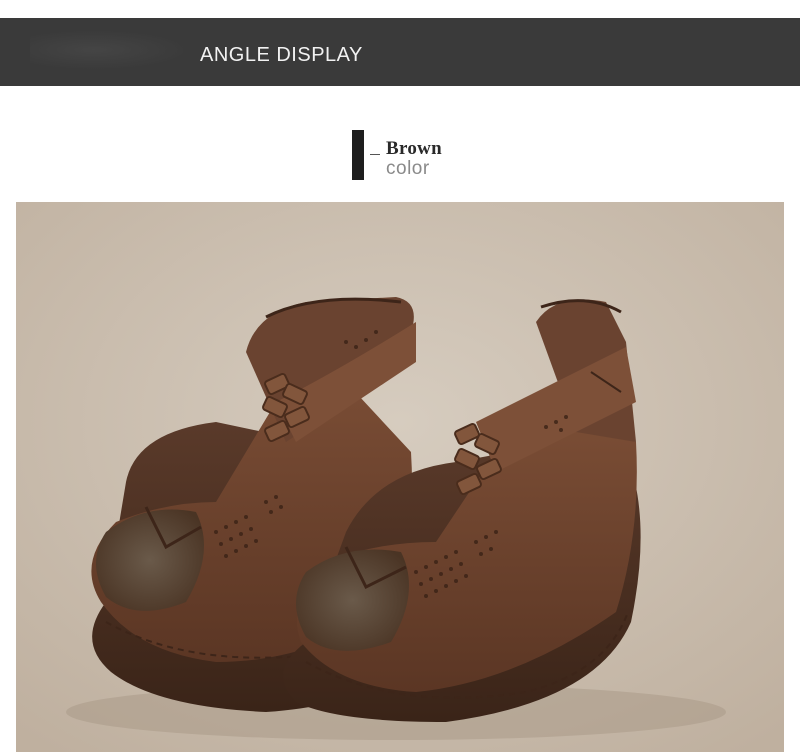  I want to click on banner-decoration, so click(110, 50).